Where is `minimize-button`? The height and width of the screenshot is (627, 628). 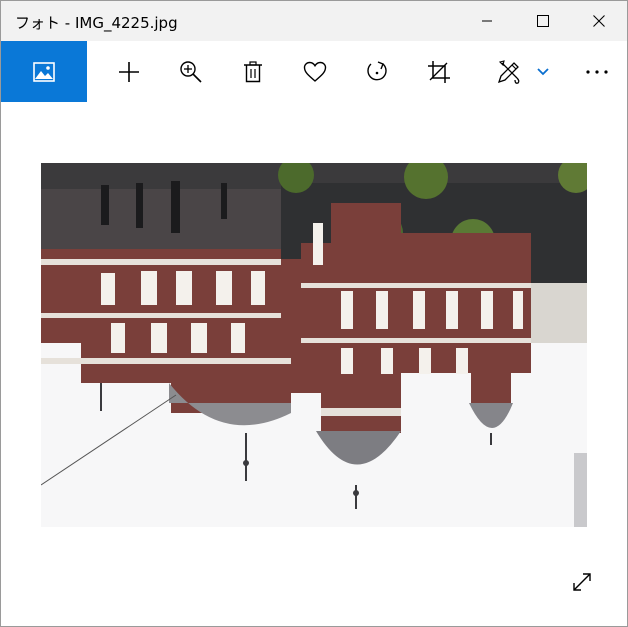
minimize-button is located at coordinates (487, 21).